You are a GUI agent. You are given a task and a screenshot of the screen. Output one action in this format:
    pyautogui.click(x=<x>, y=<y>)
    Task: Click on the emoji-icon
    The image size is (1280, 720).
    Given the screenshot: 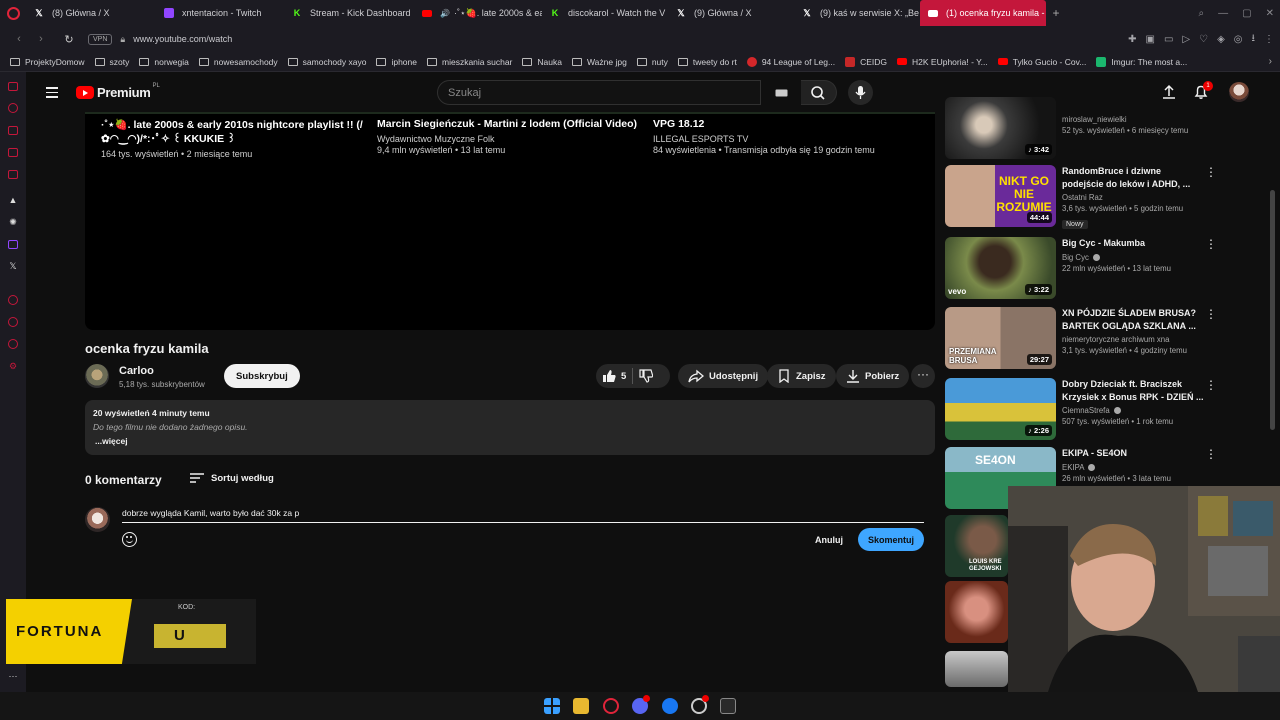 What is the action you would take?
    pyautogui.click(x=129, y=539)
    